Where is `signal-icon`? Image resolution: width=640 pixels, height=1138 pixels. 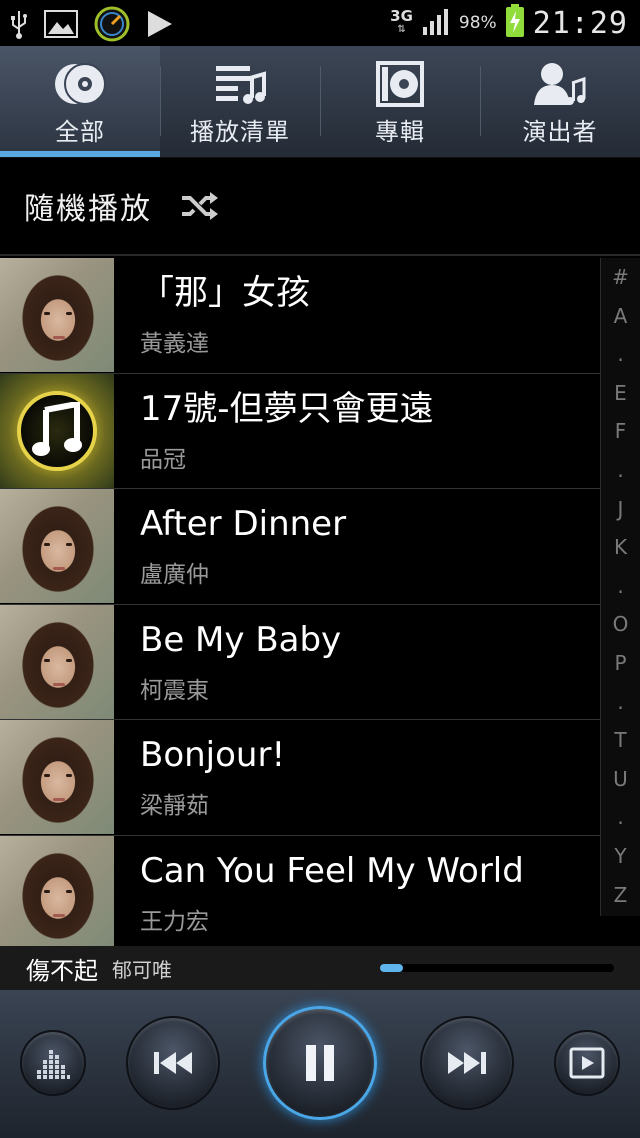
signal-icon is located at coordinates (436, 23).